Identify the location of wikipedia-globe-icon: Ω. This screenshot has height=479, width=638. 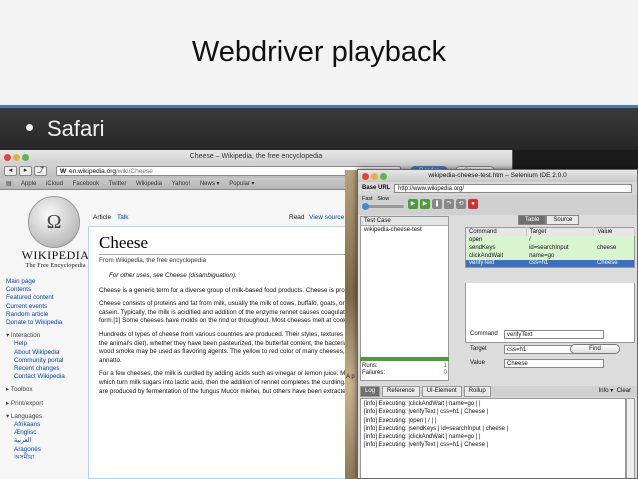
(54, 222).